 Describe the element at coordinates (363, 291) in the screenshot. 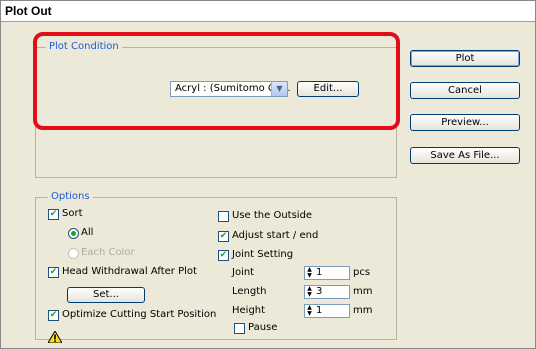

I see `length-unit: mm` at that location.